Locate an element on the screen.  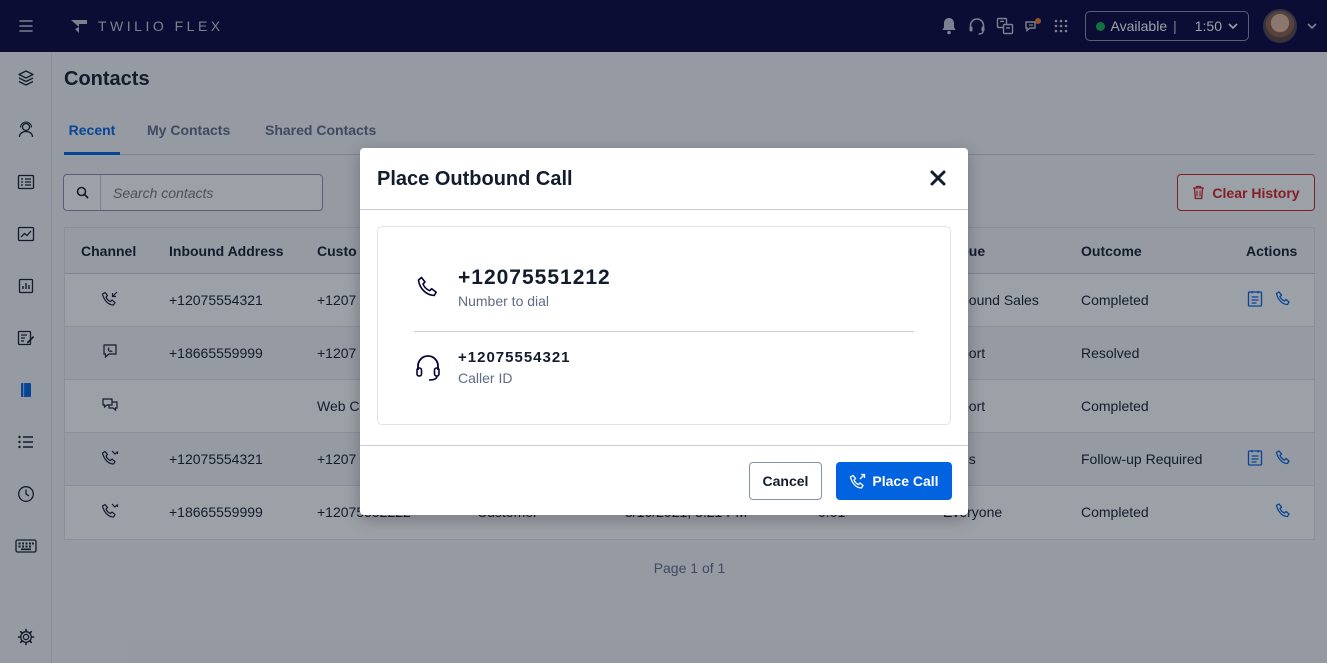
close-icon is located at coordinates (938, 178).